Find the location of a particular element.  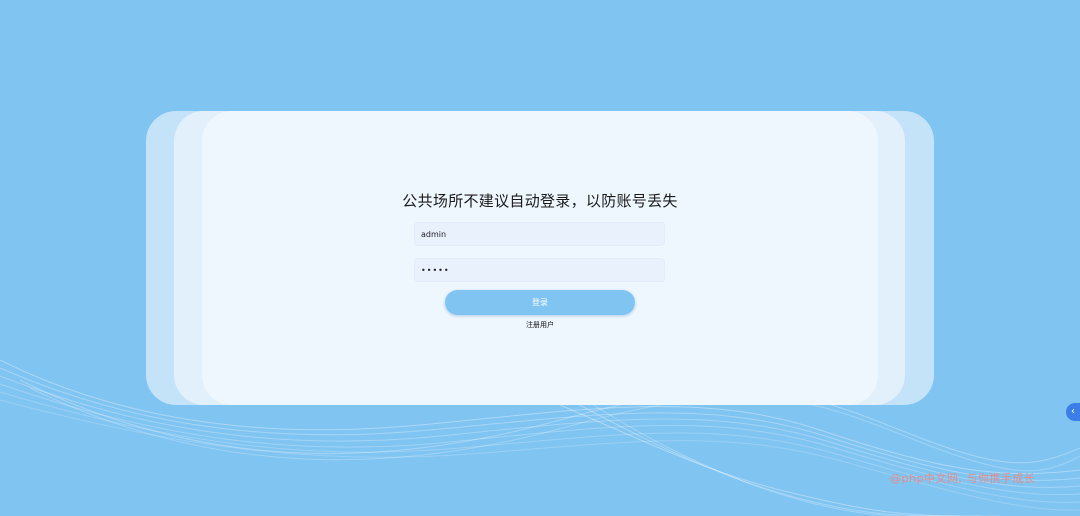

login-title: 公共场所不建议自动登录，以防账号丢失 is located at coordinates (540, 201).